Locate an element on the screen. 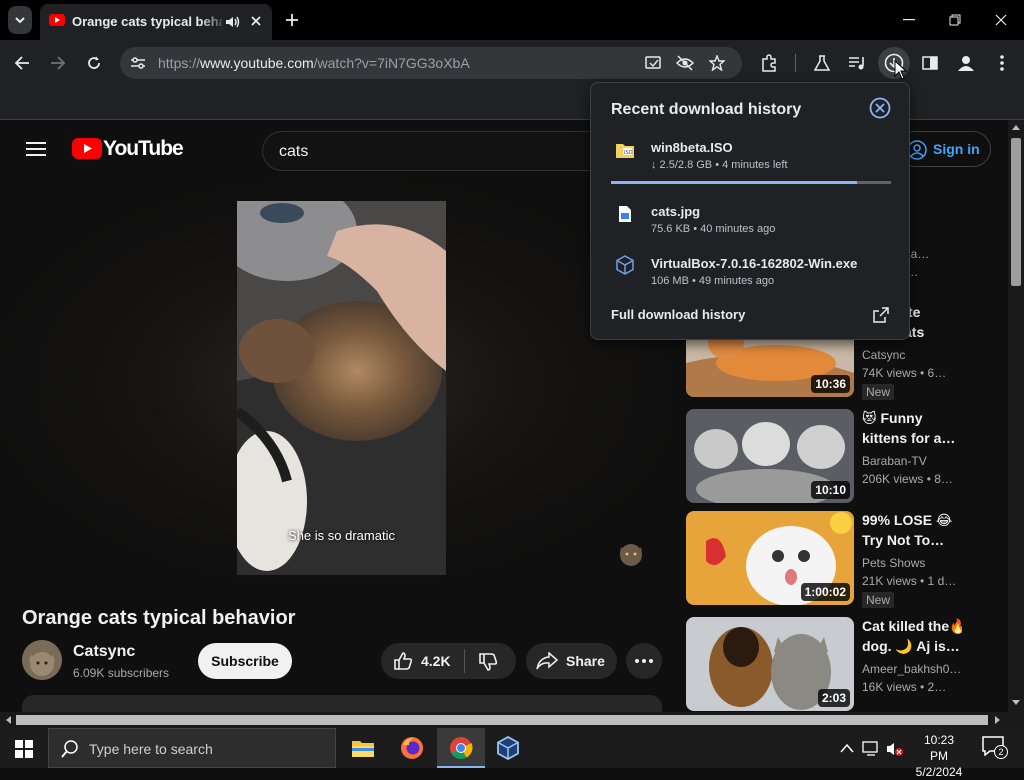 Image resolution: width=1024 pixels, height=780 pixels. hamburger-menu-icon is located at coordinates (36, 149).